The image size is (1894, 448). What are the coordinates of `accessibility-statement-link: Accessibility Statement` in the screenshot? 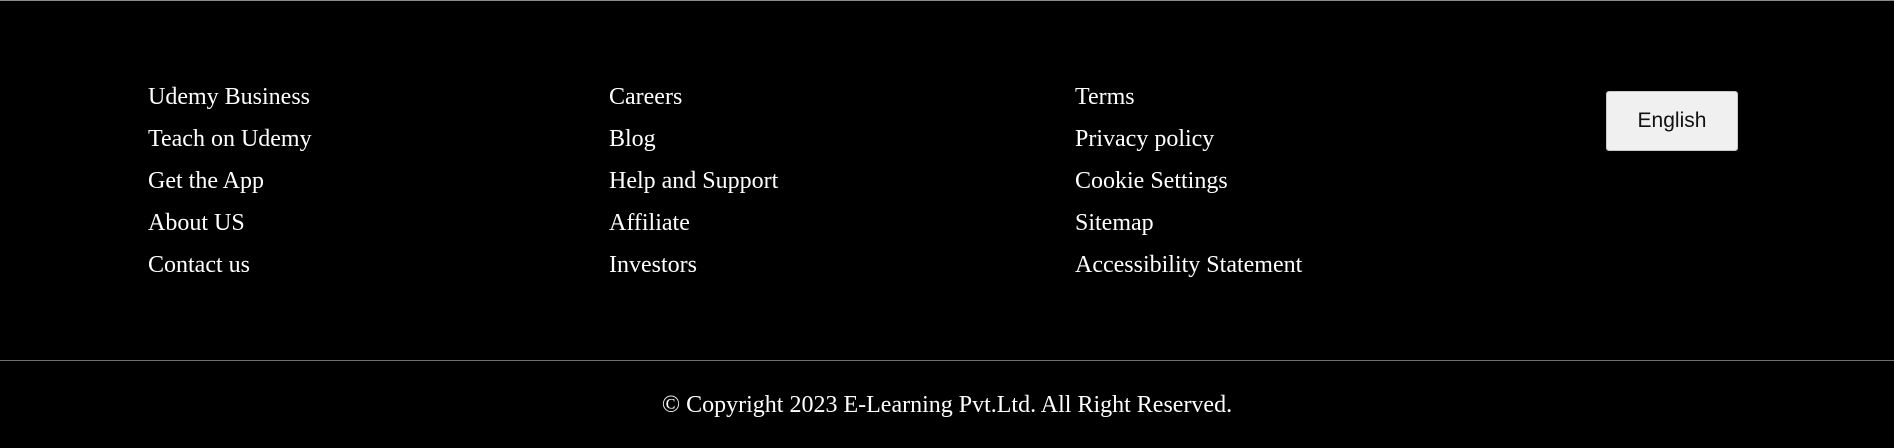 It's located at (1188, 265).